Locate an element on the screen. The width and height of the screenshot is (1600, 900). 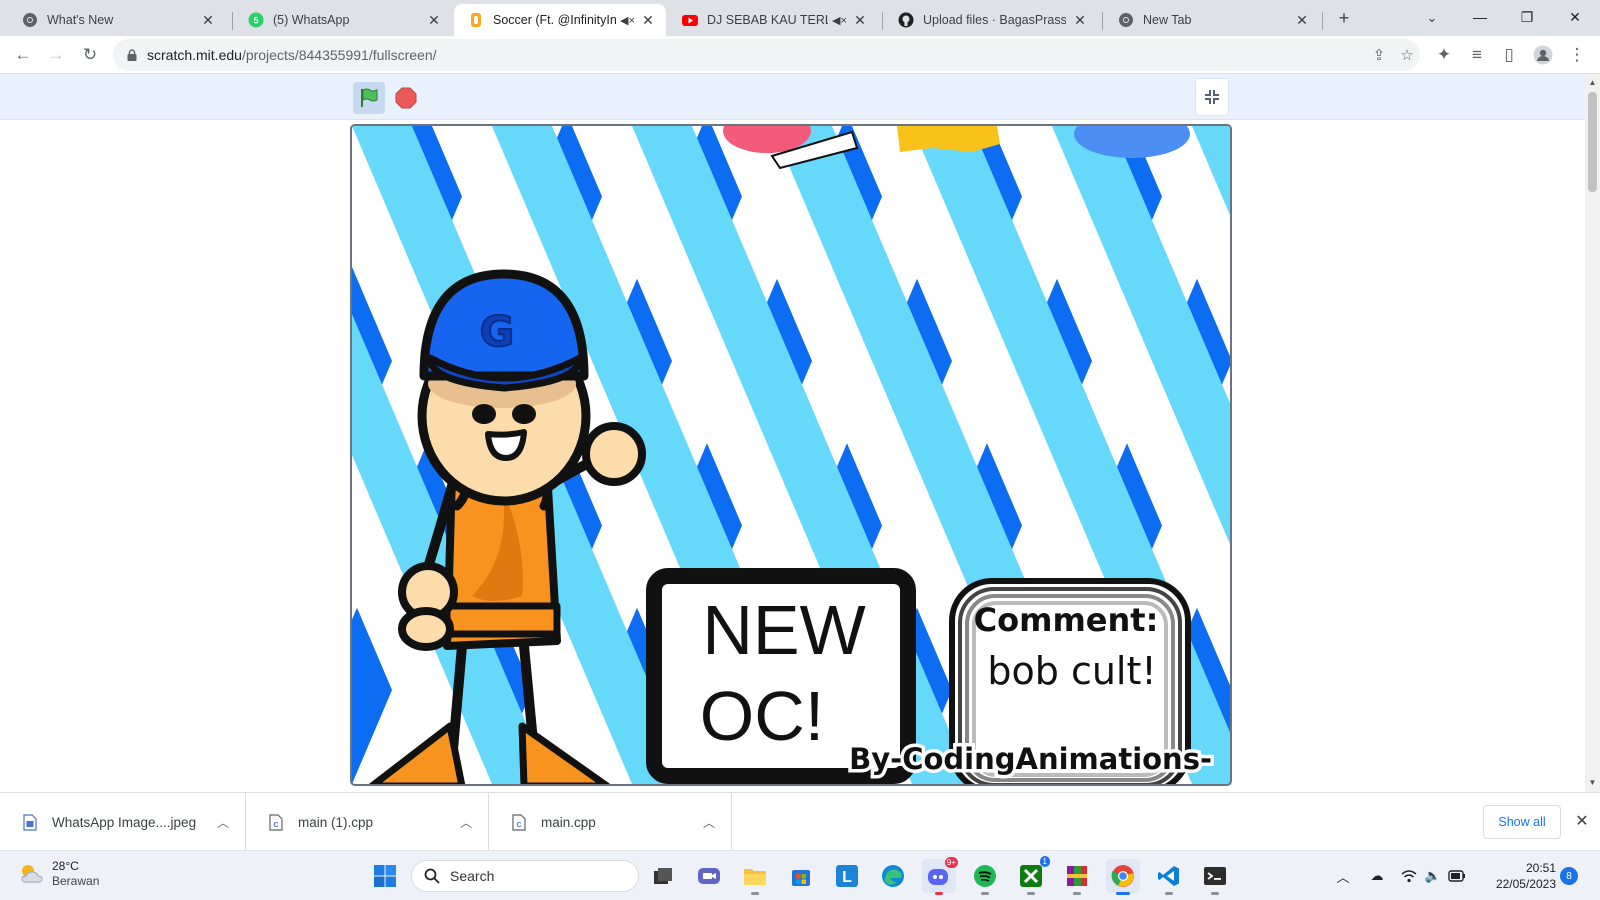
svg-text: 5 is located at coordinates (255, 21).